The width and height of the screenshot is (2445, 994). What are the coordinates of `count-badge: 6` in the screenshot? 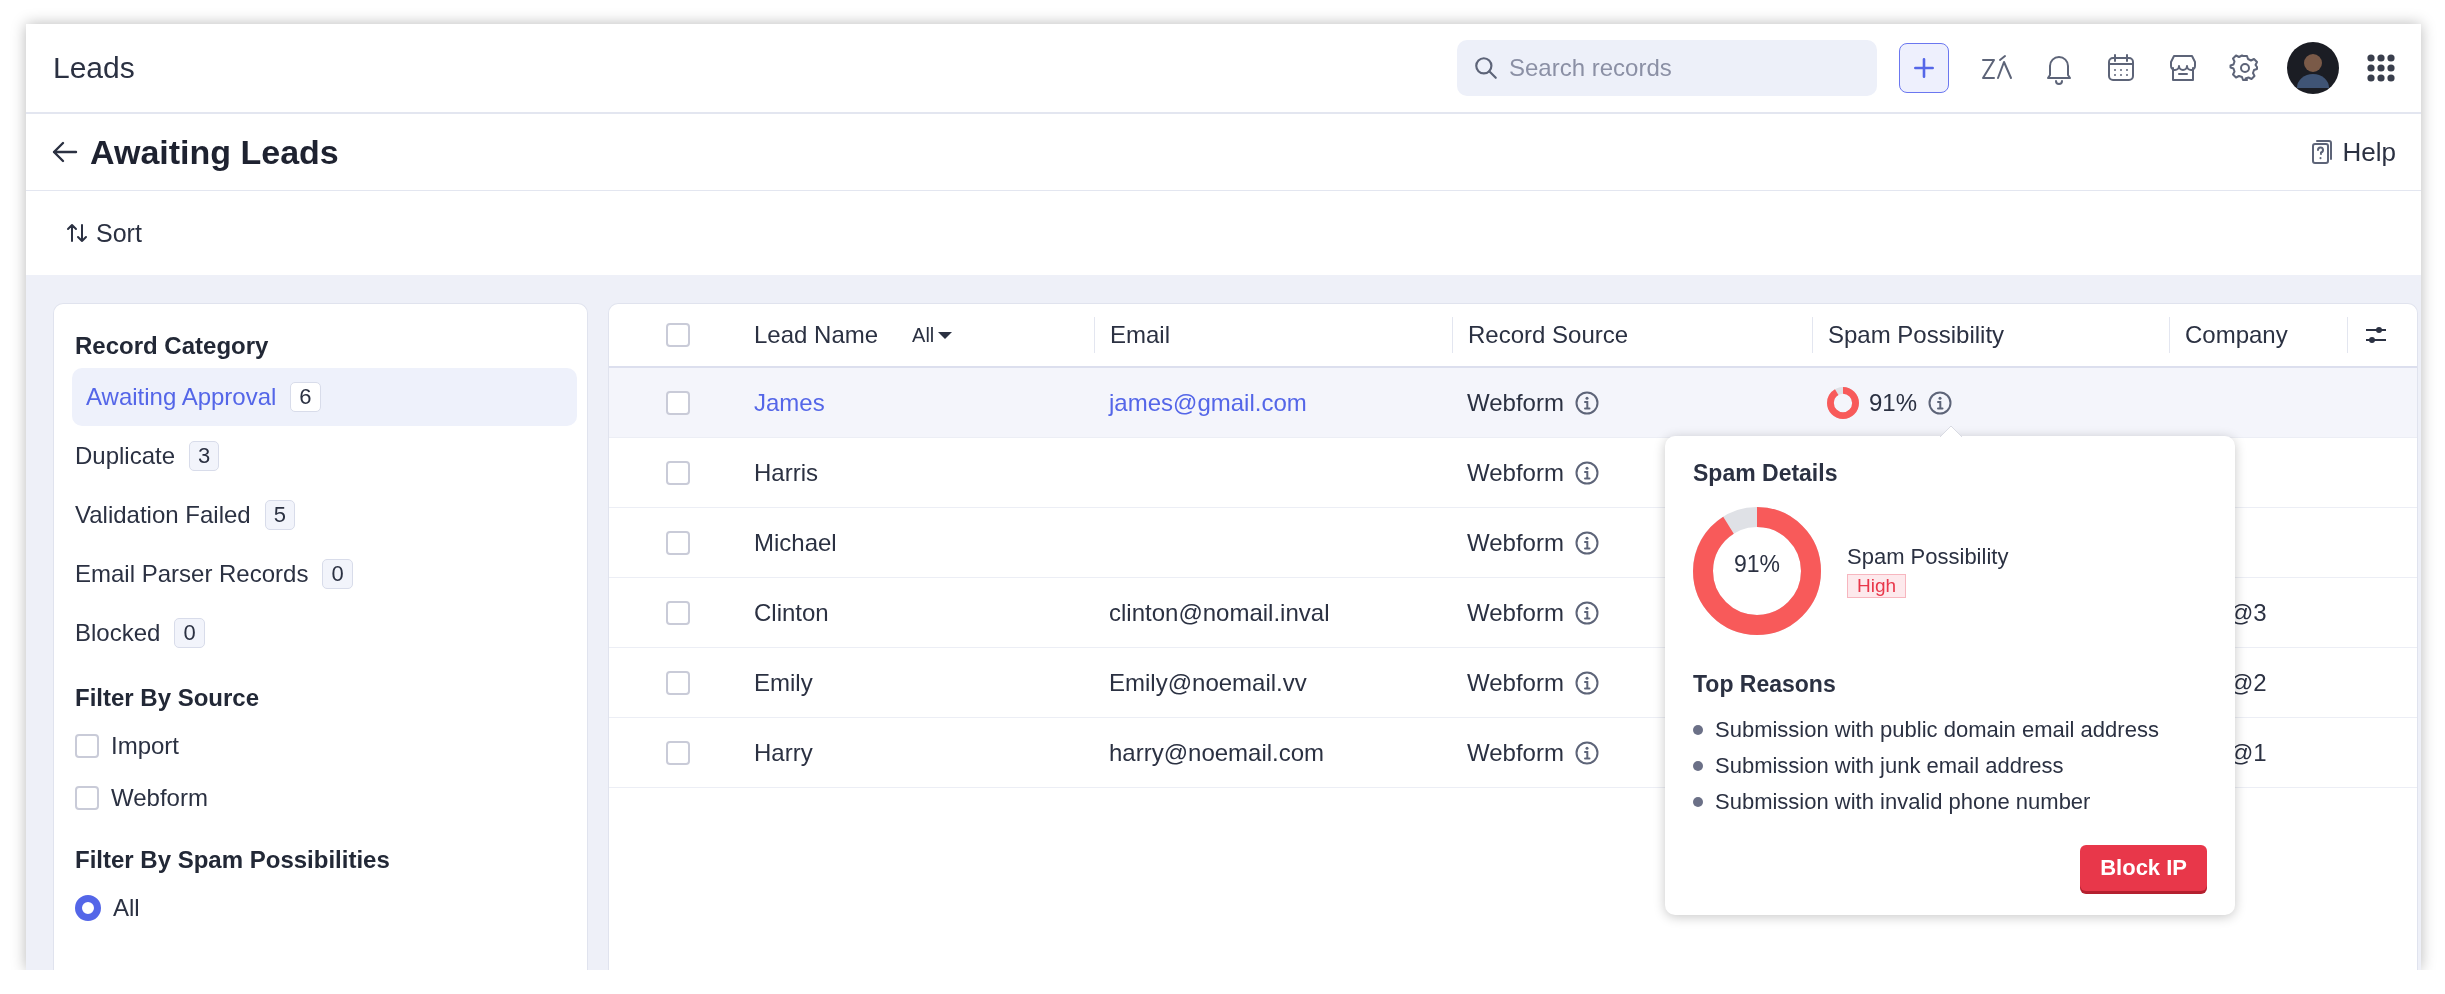 It's located at (305, 397).